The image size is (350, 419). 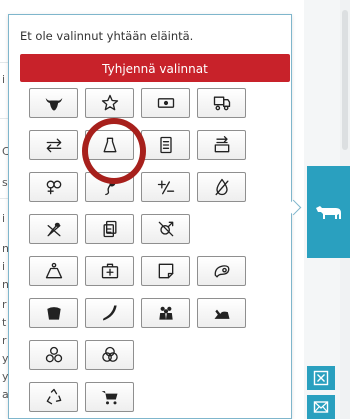 I want to click on feeding-icon, so click(x=221, y=314).